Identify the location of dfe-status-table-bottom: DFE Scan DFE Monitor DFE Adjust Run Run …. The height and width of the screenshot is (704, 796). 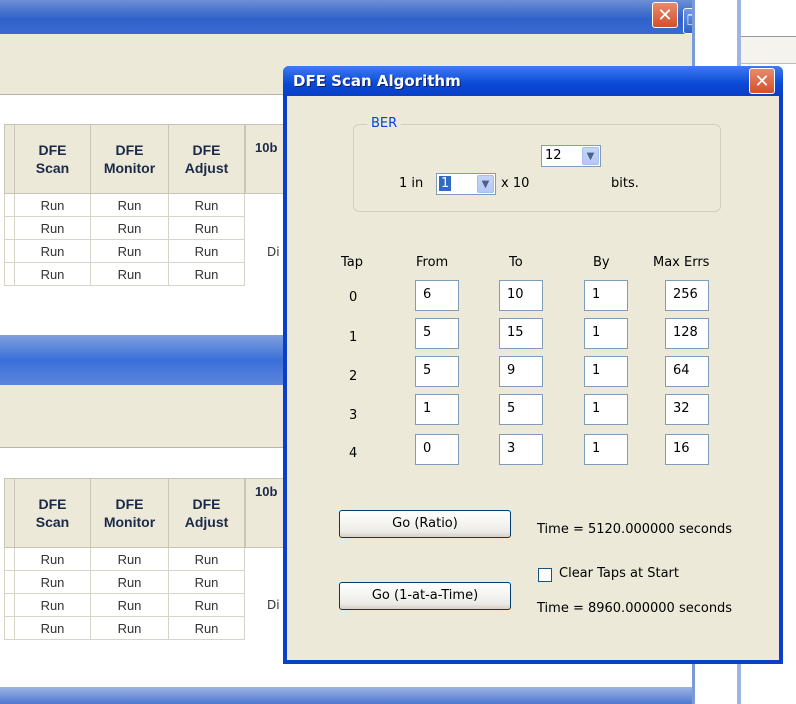
(124, 559).